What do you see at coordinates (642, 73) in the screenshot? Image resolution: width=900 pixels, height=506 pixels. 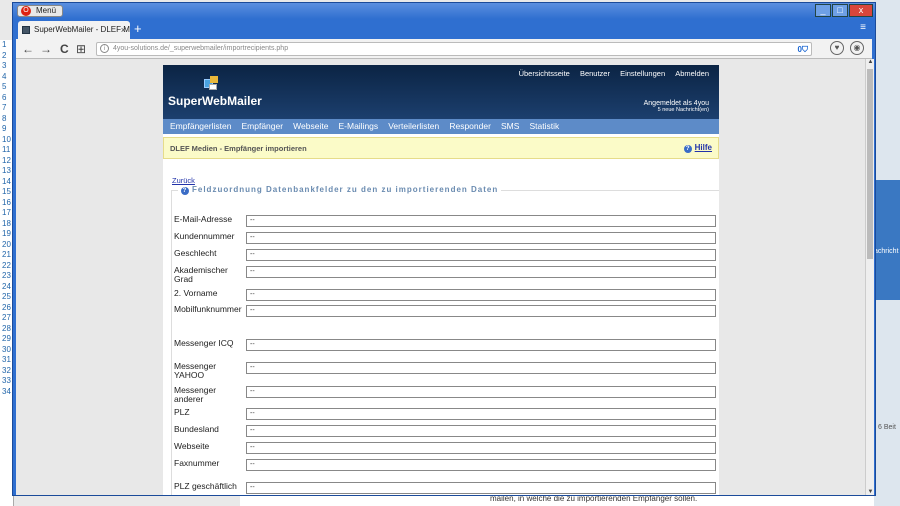 I see `link-settings: Einstellungen` at bounding box center [642, 73].